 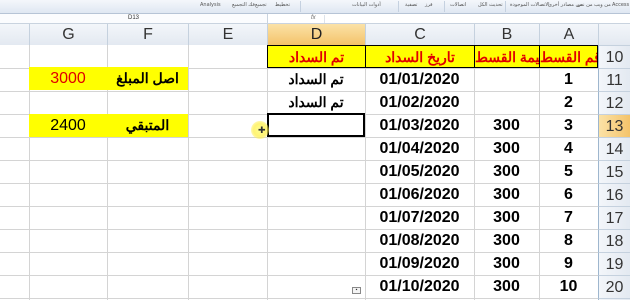 What do you see at coordinates (420, 56) in the screenshot?
I see `header-payment-date: تاريخ السداد` at bounding box center [420, 56].